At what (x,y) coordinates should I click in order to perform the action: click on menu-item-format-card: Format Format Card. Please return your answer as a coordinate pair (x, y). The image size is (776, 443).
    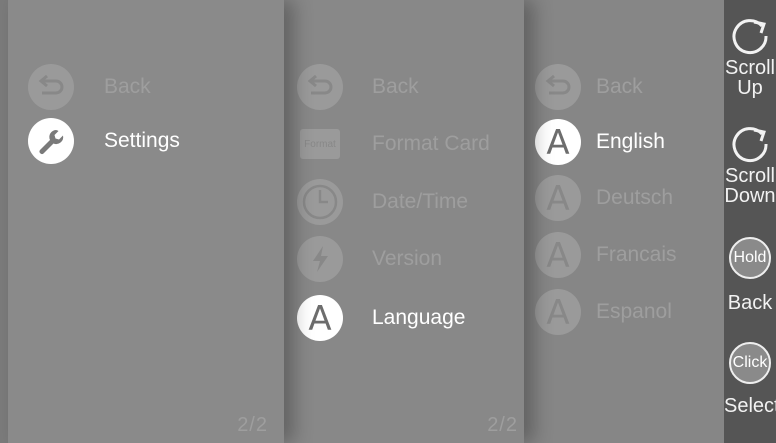
    Looking at the image, I should click on (404, 144).